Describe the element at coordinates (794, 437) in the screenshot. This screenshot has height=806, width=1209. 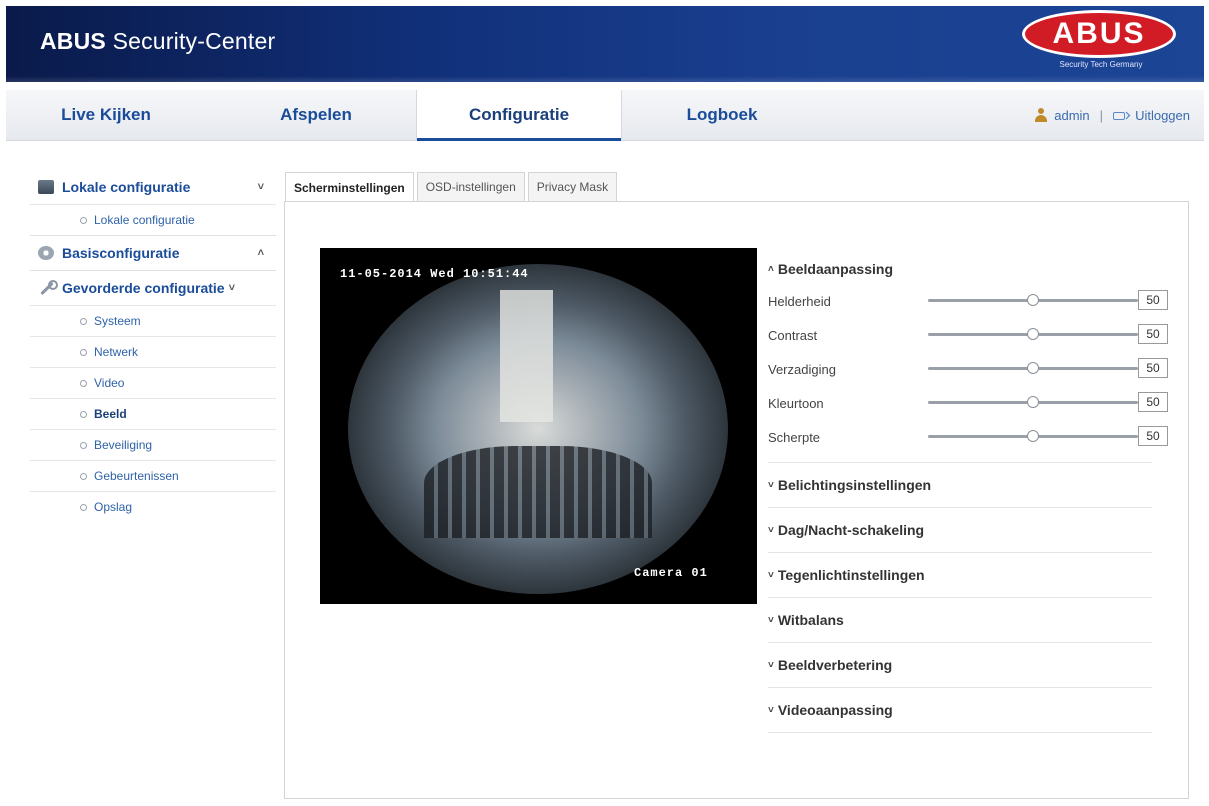
I see `slider-label: Scherpte` at that location.